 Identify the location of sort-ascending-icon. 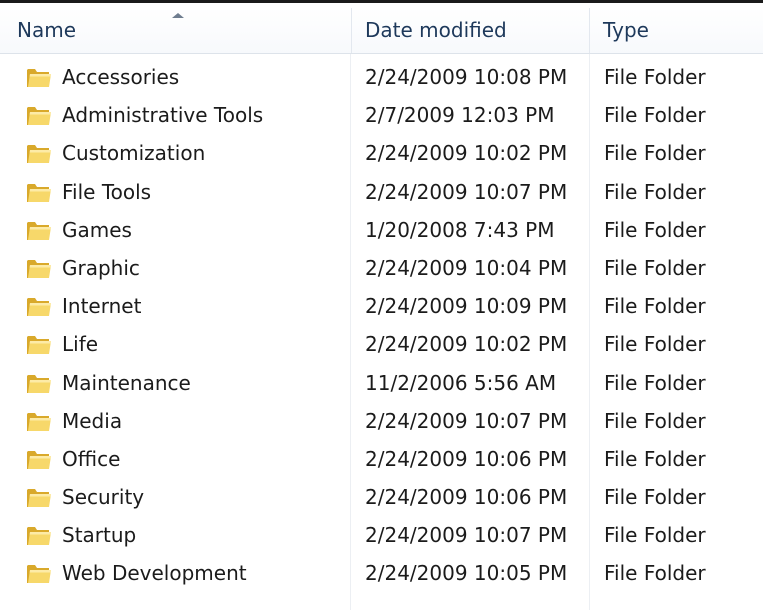
(178, 15).